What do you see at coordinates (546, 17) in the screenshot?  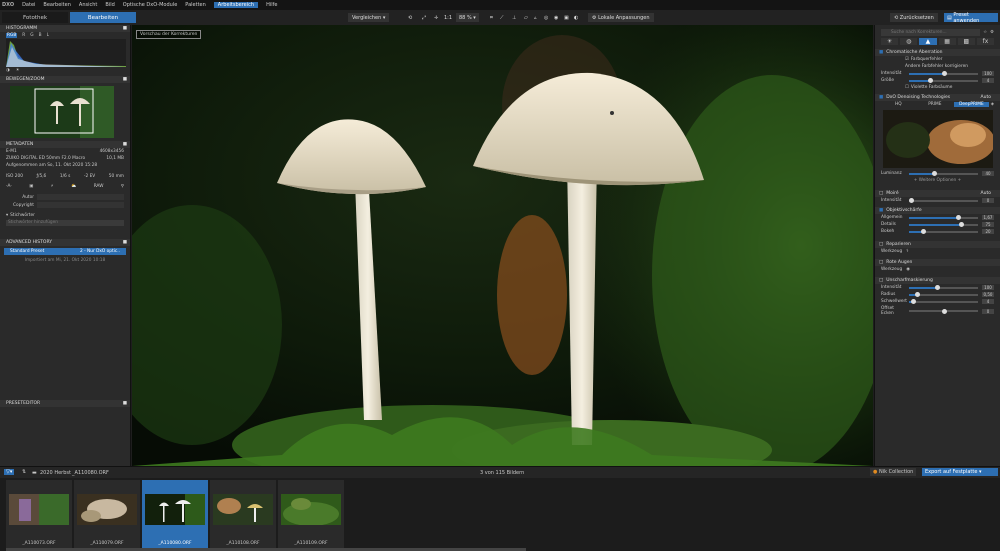 I see `heal-icon: ◎` at bounding box center [546, 17].